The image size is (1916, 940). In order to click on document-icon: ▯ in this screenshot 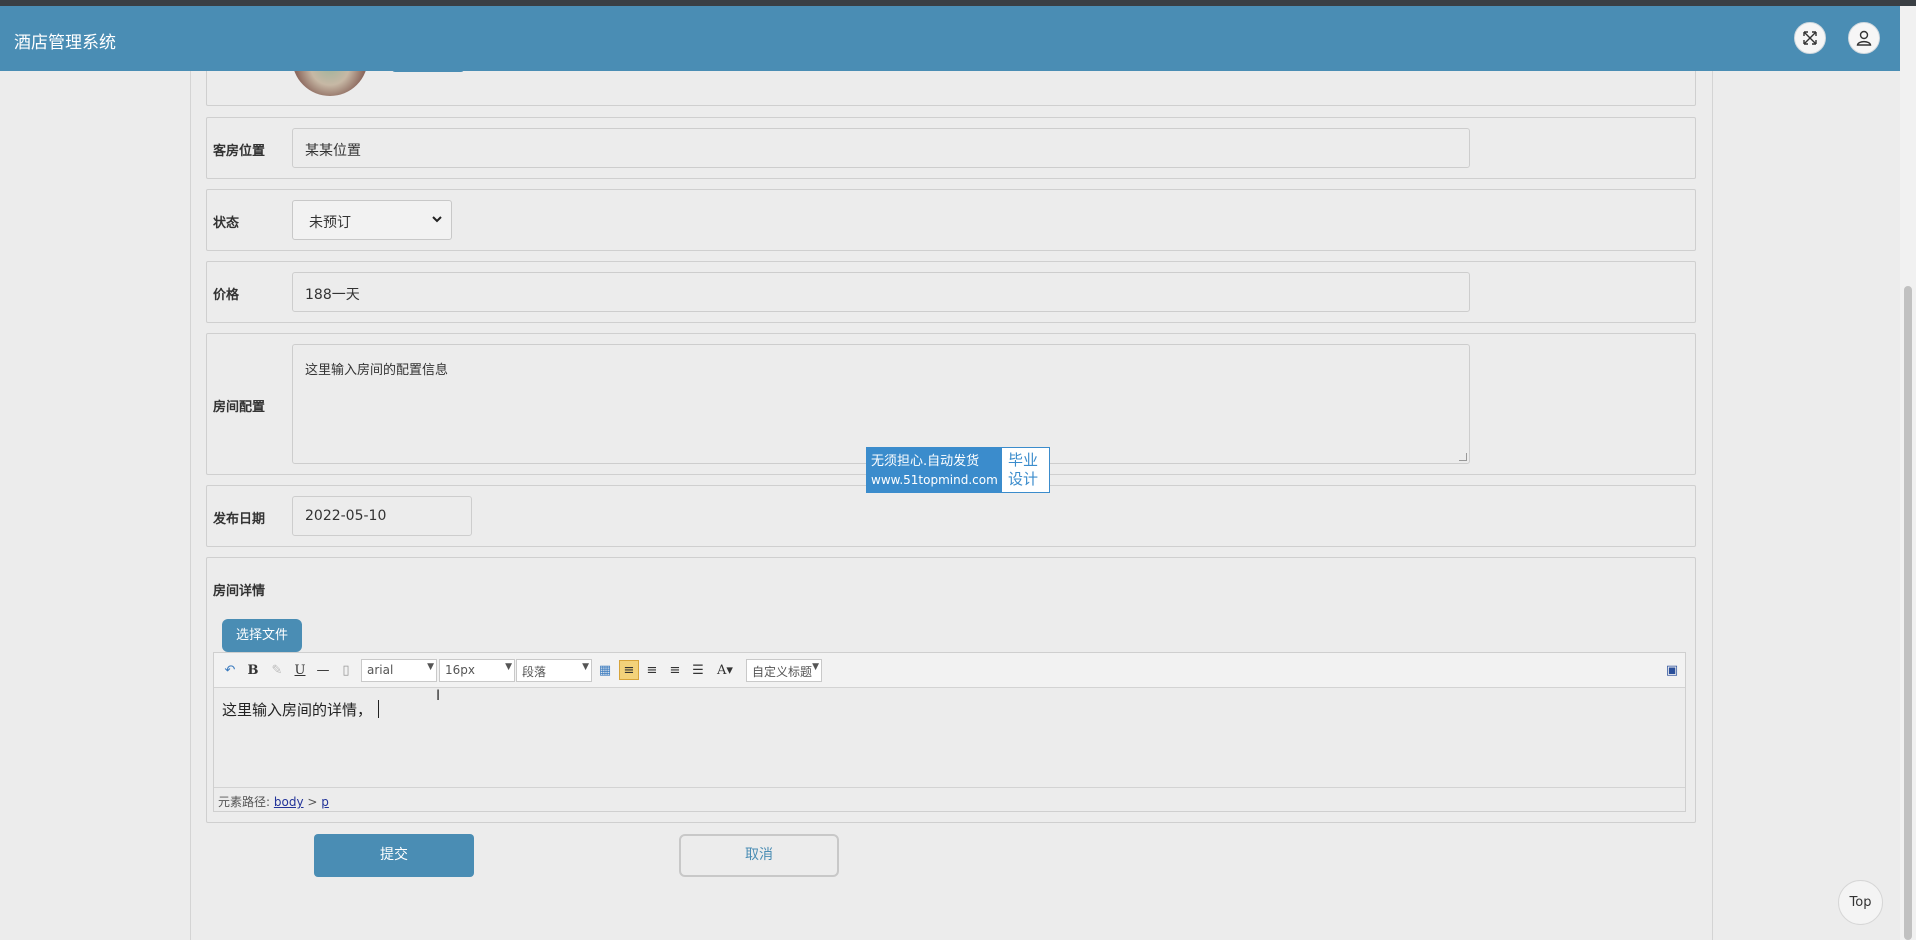, I will do `click(346, 670)`.